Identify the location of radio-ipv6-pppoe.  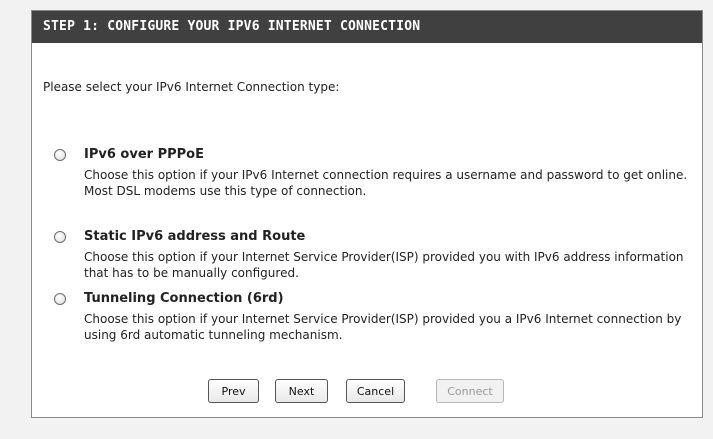
(60, 155).